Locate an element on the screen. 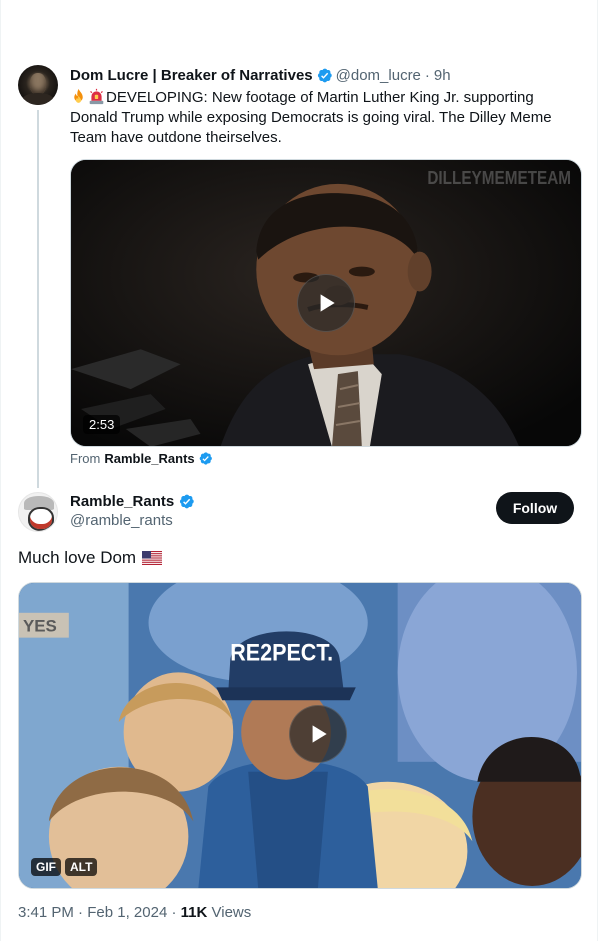  us-flag-emoji-icon is located at coordinates (152, 558).